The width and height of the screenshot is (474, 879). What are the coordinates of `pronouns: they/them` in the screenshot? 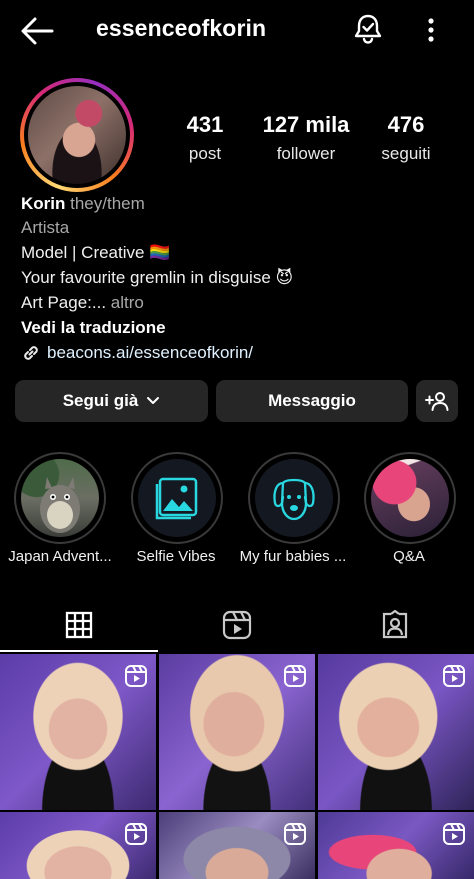 It's located at (107, 203).